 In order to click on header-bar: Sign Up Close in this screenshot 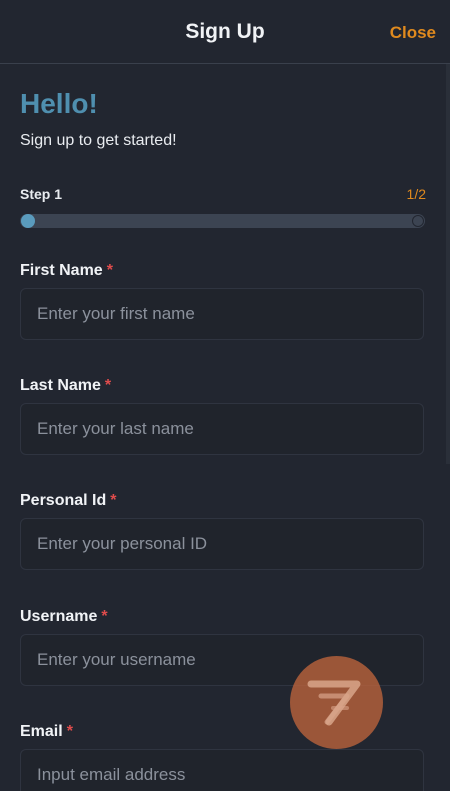, I will do `click(225, 32)`.